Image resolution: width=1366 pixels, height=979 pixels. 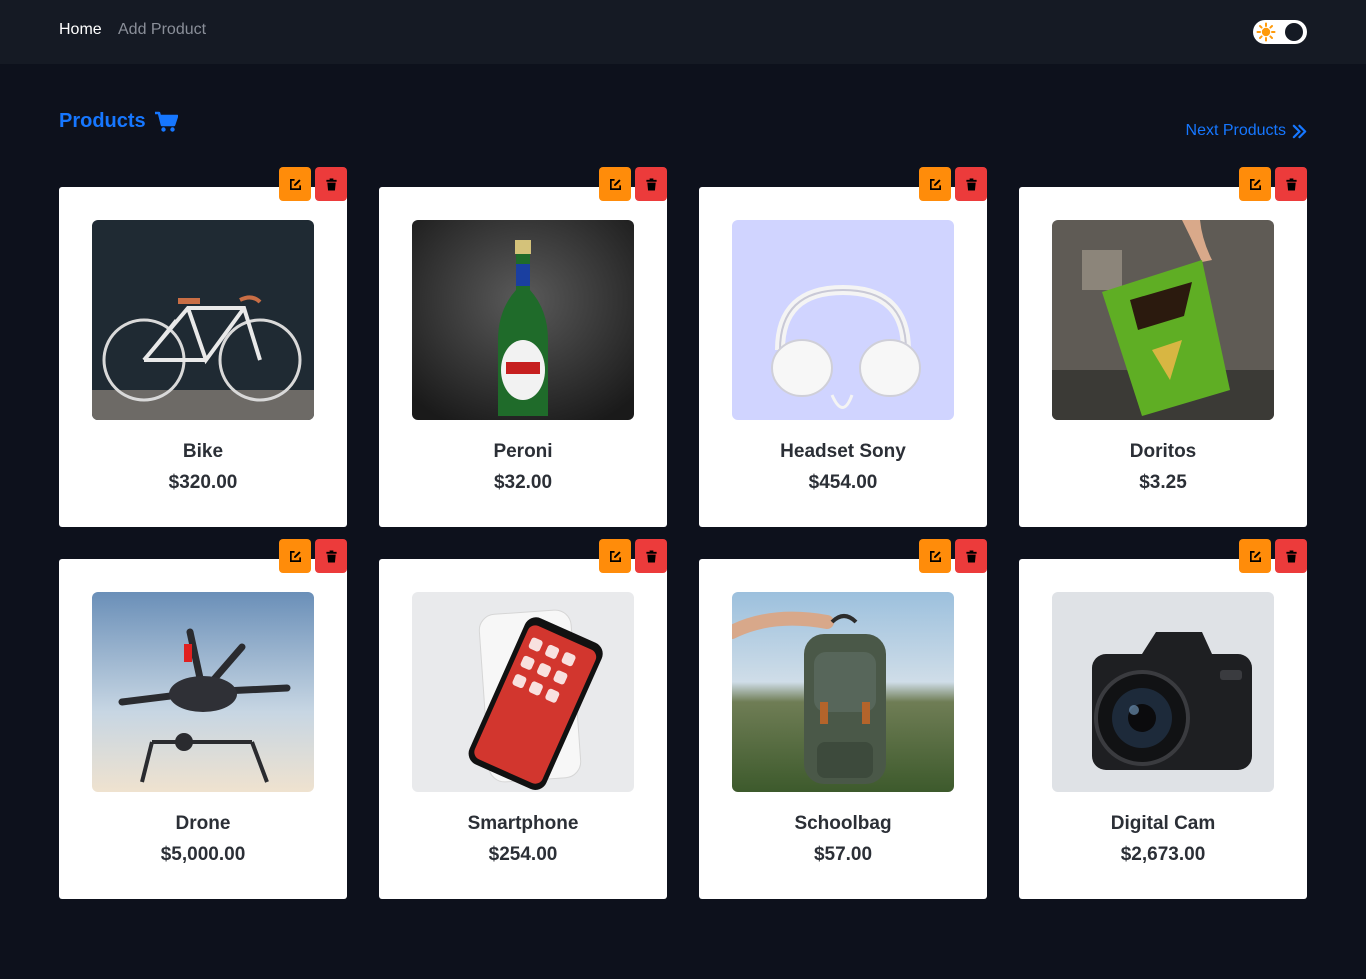 What do you see at coordinates (80, 30) in the screenshot?
I see `nav-home-link: Home` at bounding box center [80, 30].